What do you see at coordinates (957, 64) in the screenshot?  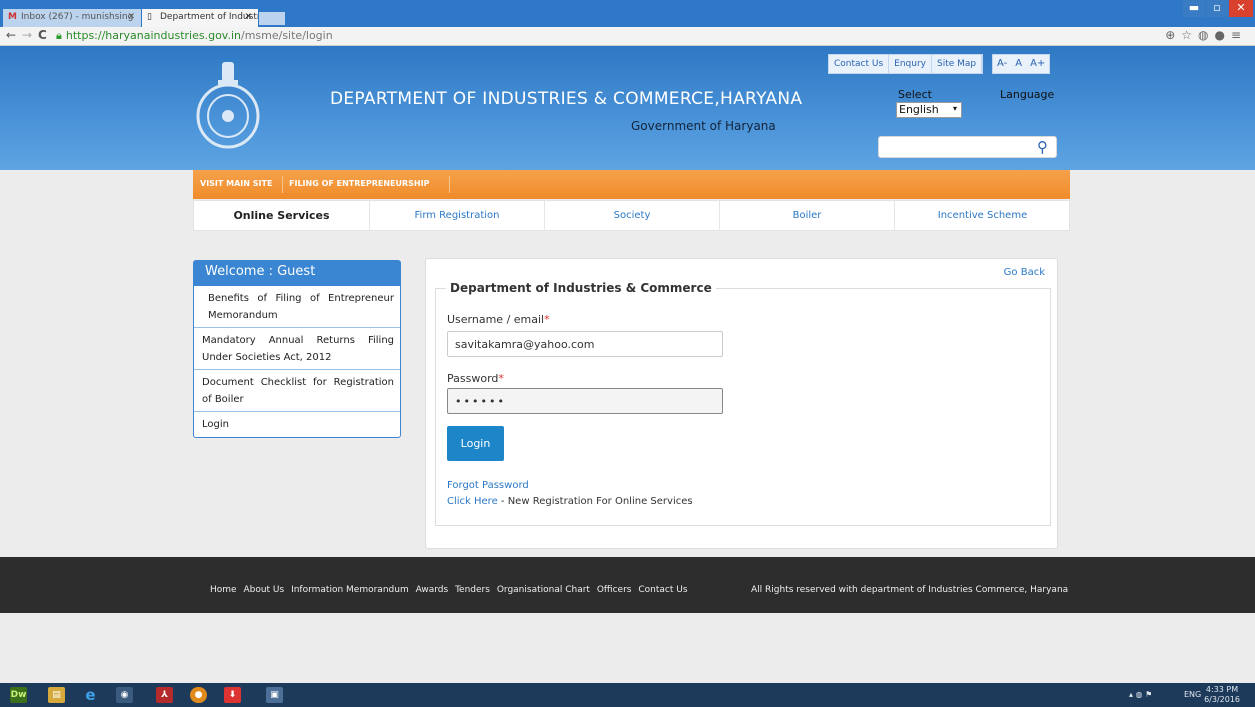 I see `site-map-link: Site Map` at bounding box center [957, 64].